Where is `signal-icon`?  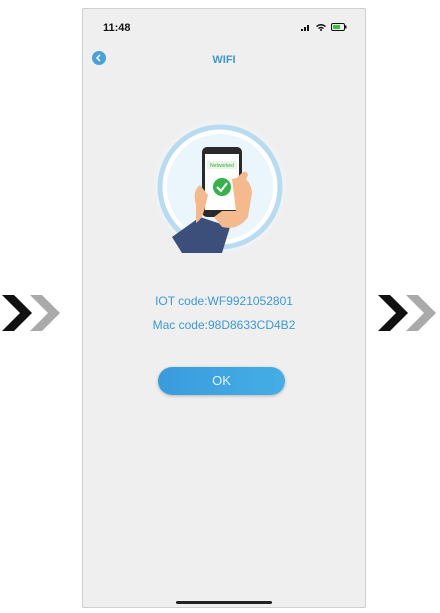 signal-icon is located at coordinates (305, 27).